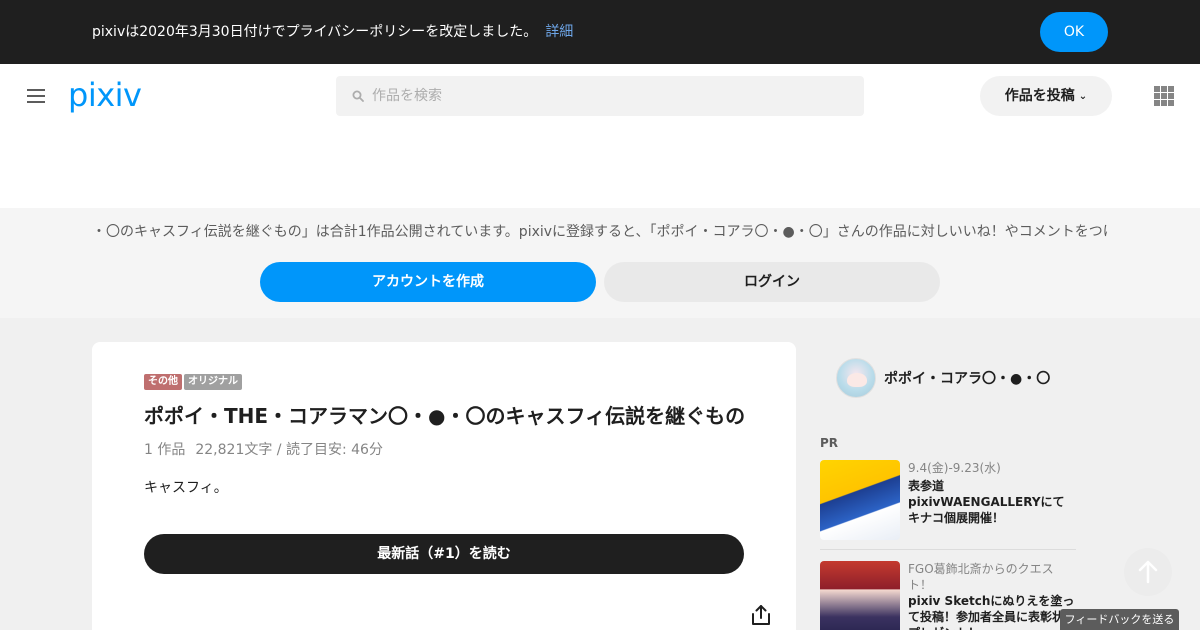  I want to click on ad-text: pixiv Sketchにぬりえを塗って投稿！参加者全員に表彰状をプレゼント！, so click(992, 611).